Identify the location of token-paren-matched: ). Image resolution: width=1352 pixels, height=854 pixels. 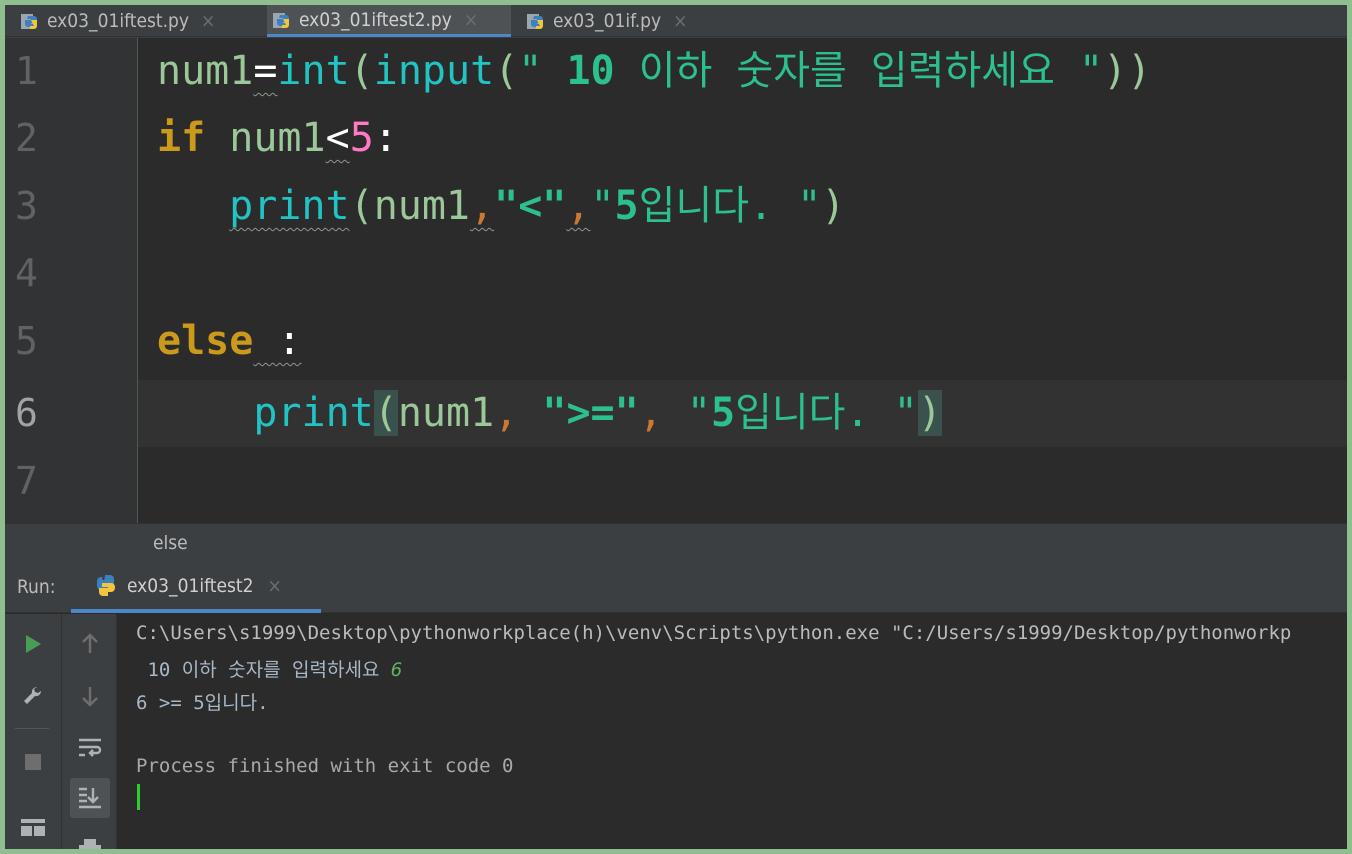
(929, 413).